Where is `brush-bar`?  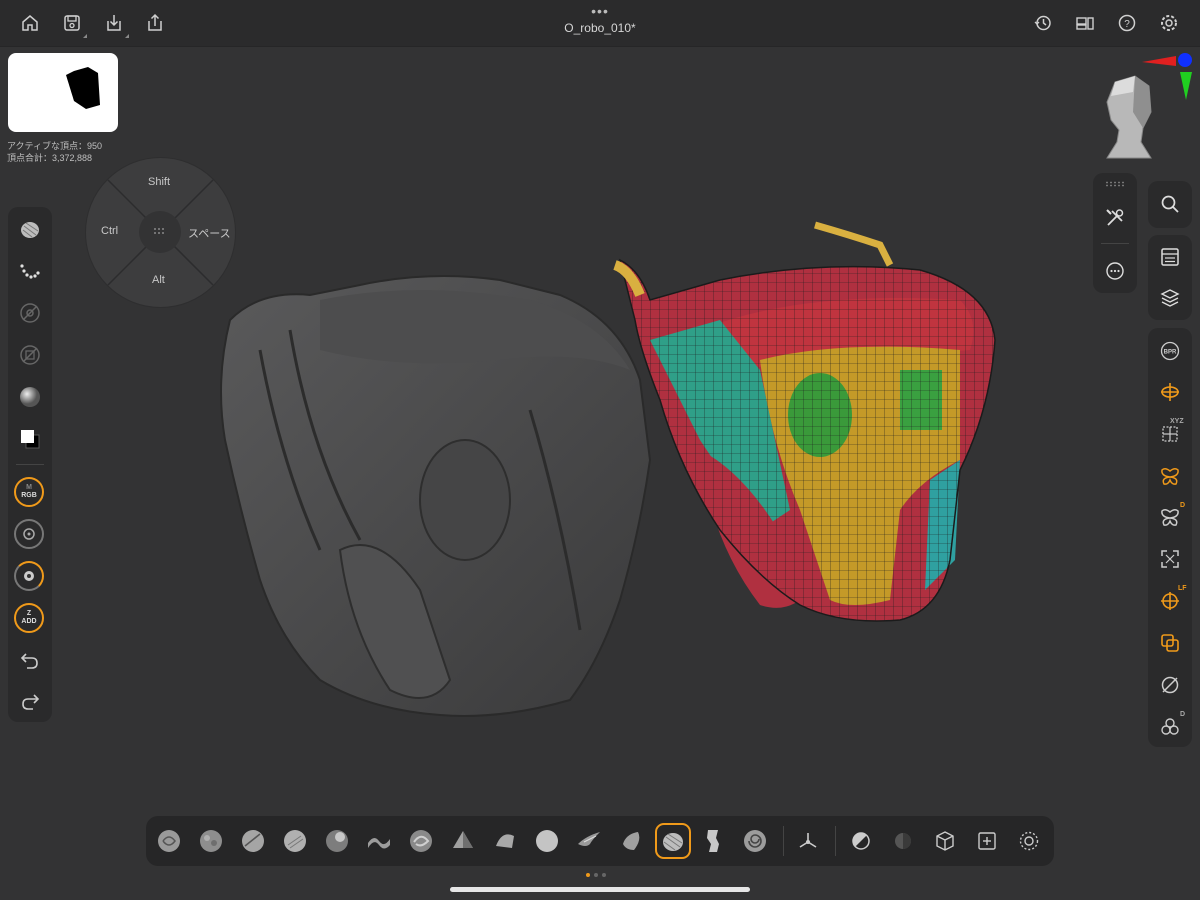
brush-bar is located at coordinates (600, 841).